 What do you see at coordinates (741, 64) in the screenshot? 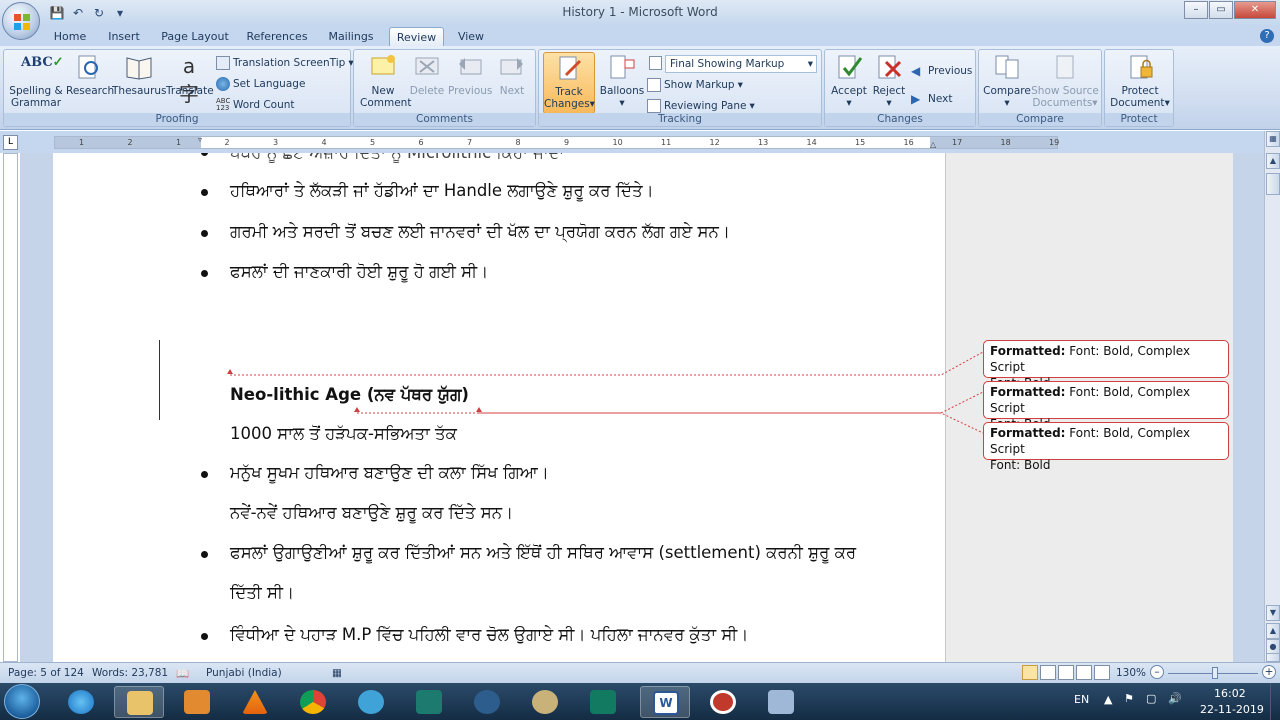
I see `display-for-review-select: Final Showing Markup ▾` at bounding box center [741, 64].